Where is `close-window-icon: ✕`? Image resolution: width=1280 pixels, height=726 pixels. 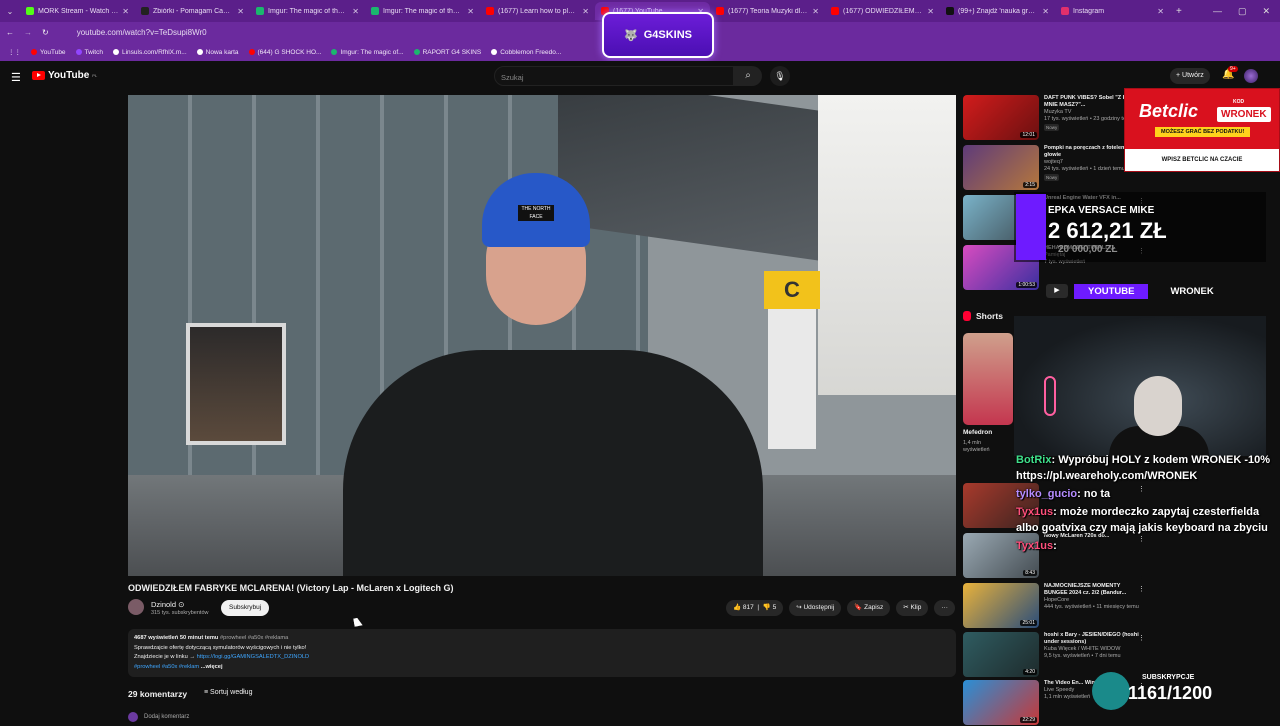 close-window-icon: ✕ is located at coordinates (1266, 11).